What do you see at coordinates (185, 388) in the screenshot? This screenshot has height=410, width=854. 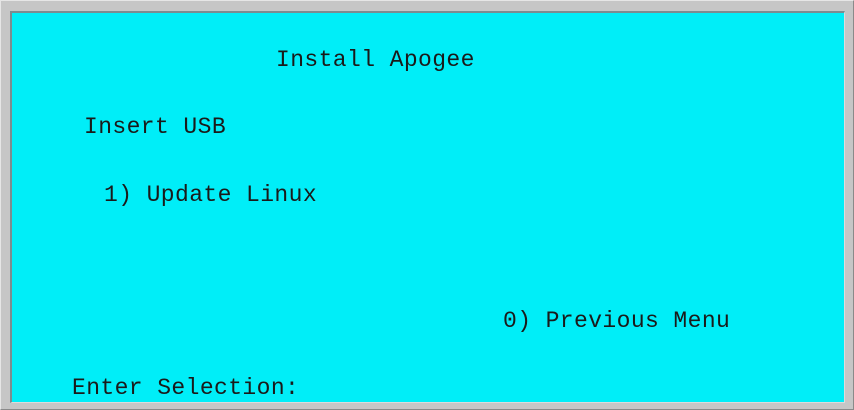 I see `enter-selection-prompt: Enter Selection:` at bounding box center [185, 388].